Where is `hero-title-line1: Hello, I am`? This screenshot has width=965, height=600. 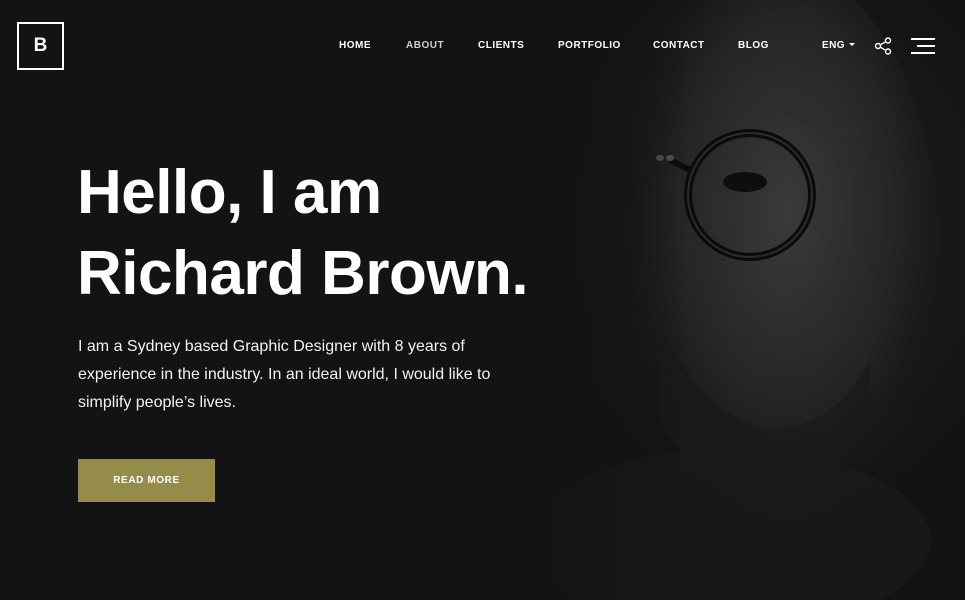
hero-title-line1: Hello, I am is located at coordinates (229, 192).